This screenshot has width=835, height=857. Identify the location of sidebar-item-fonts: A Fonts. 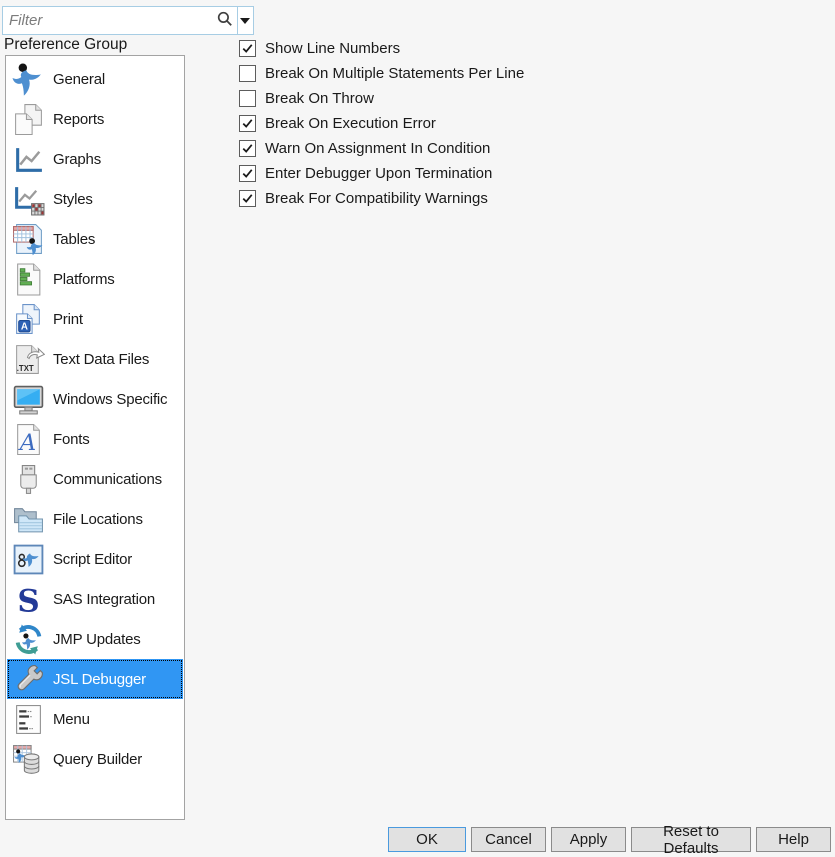
(95, 439).